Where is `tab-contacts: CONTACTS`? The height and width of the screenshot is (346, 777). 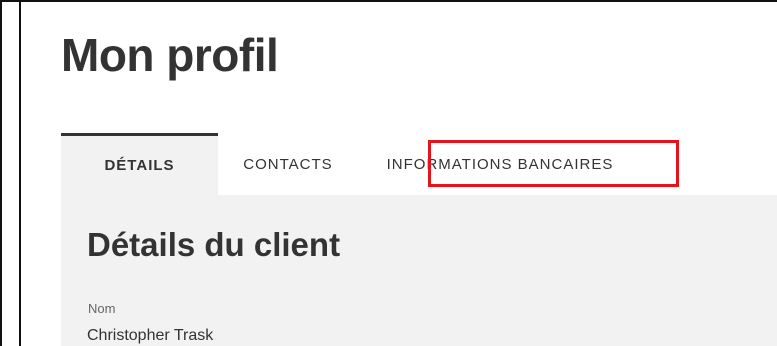
tab-contacts: CONTACTS is located at coordinates (288, 164).